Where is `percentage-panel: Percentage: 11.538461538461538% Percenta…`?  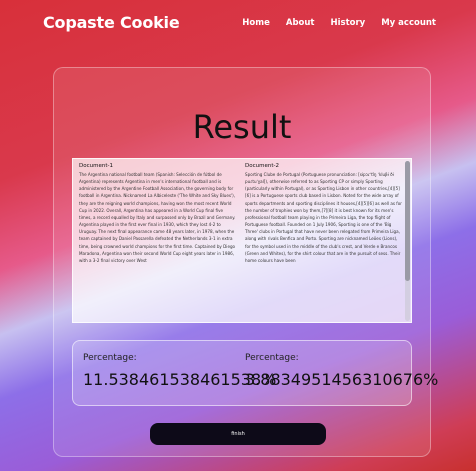
percentage-panel: Percentage: 11.538461538461538% Percenta… is located at coordinates (255, 373).